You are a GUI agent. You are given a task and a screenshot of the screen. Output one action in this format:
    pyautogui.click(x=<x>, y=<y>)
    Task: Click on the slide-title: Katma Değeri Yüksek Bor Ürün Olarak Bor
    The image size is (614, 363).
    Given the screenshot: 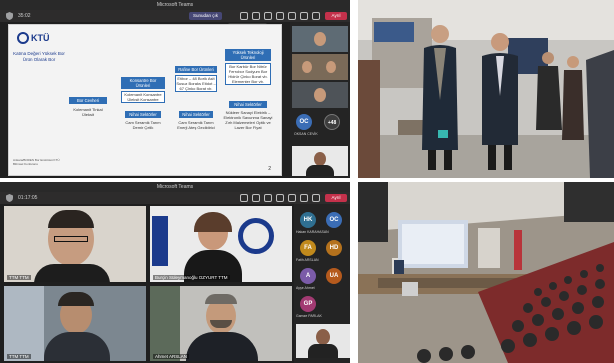 What is the action you would take?
    pyautogui.click(x=39, y=56)
    